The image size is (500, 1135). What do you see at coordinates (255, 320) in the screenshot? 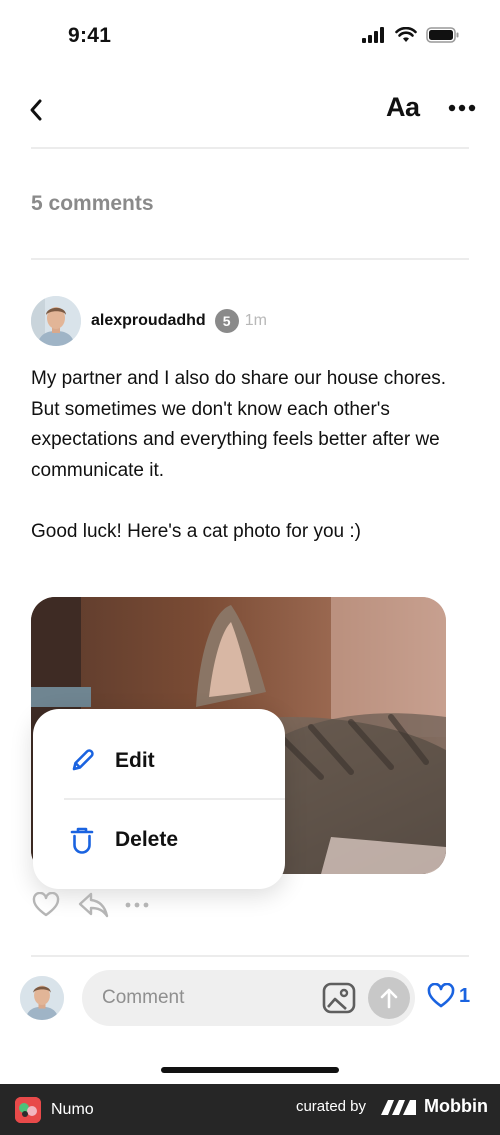
I see `comment-time: 1m` at bounding box center [255, 320].